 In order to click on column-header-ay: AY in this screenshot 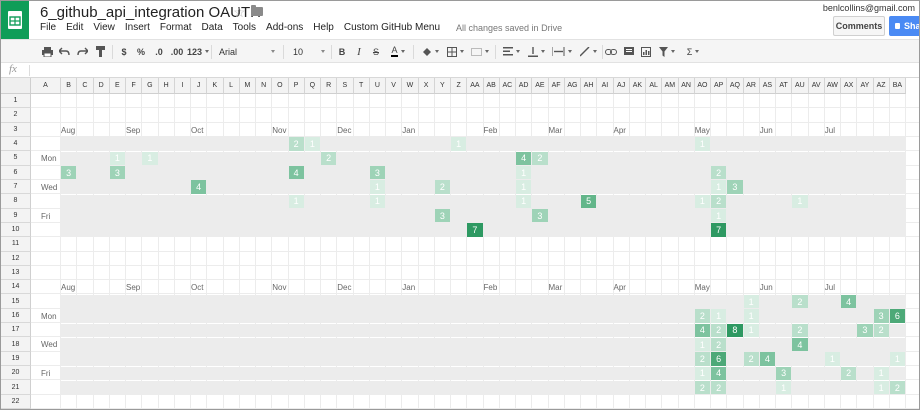, I will do `click(865, 86)`.